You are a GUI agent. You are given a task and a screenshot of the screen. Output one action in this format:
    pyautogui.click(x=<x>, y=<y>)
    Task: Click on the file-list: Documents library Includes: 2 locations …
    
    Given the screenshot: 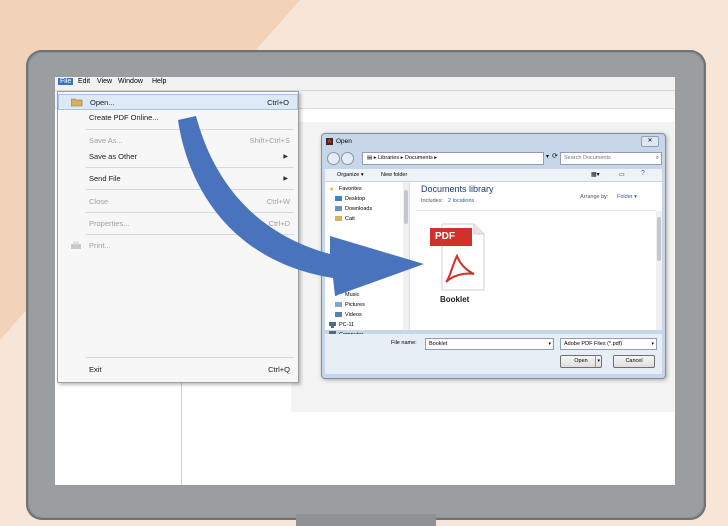 What is the action you would take?
    pyautogui.click(x=536, y=256)
    